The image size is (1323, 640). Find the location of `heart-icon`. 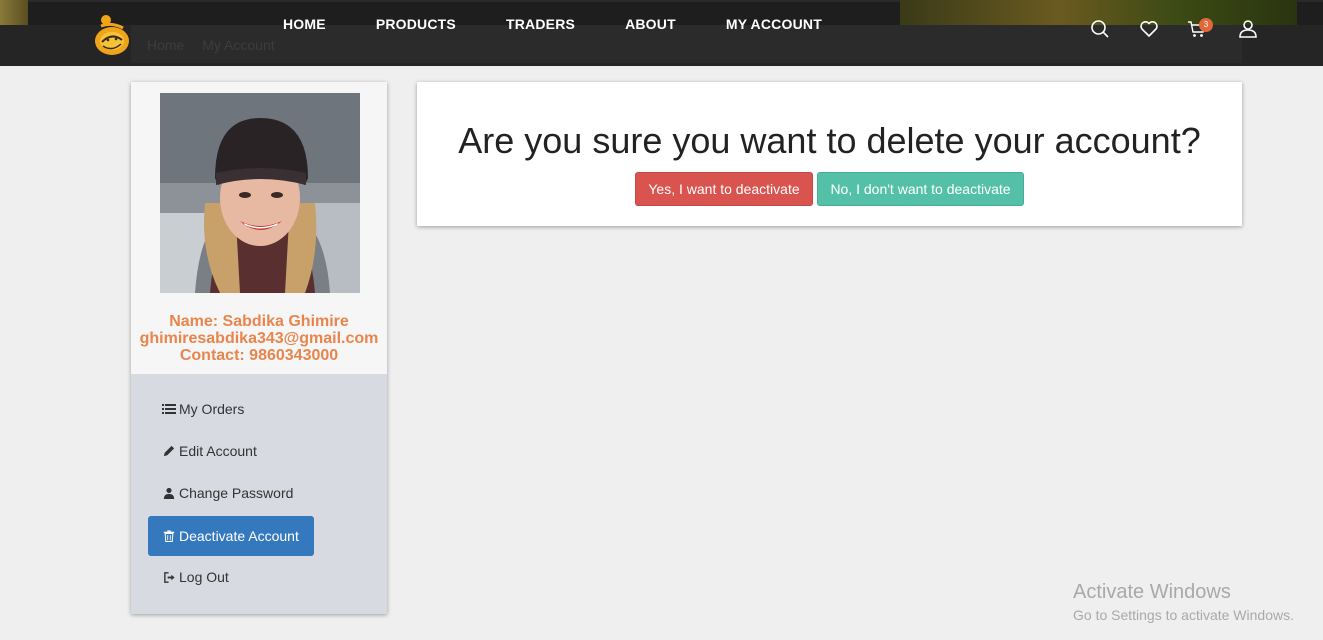

heart-icon is located at coordinates (1149, 29).